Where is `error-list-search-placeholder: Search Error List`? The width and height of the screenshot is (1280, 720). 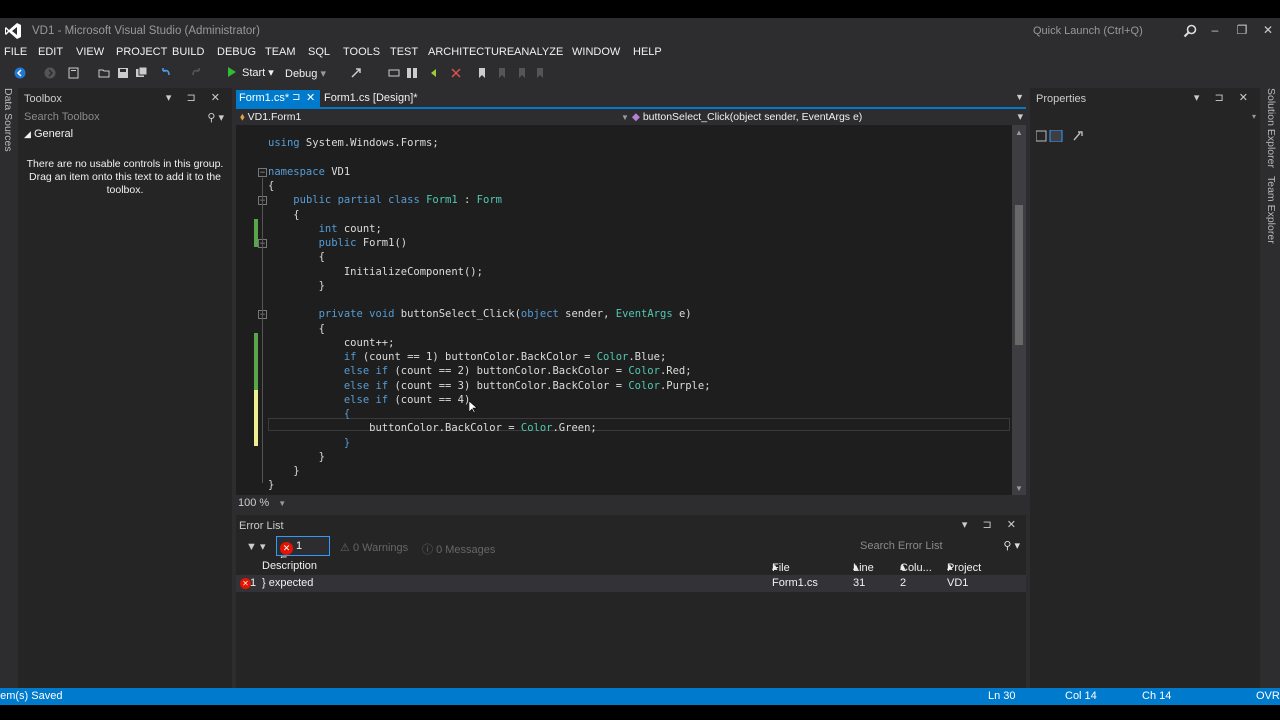
error-list-search-placeholder: Search Error List is located at coordinates (901, 546).